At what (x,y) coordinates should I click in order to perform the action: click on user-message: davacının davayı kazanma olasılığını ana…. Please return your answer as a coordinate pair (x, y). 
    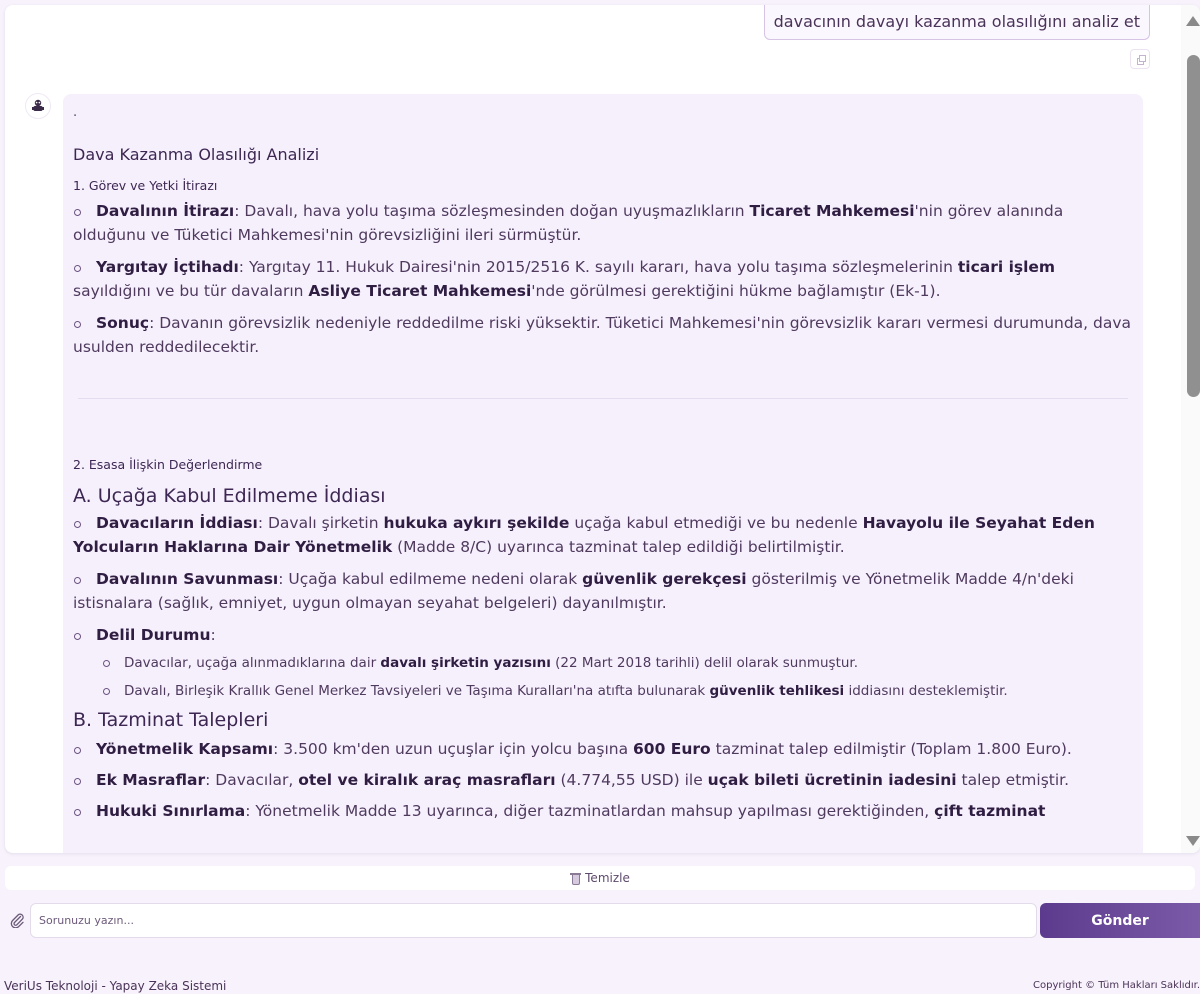
    Looking at the image, I should click on (956, 22).